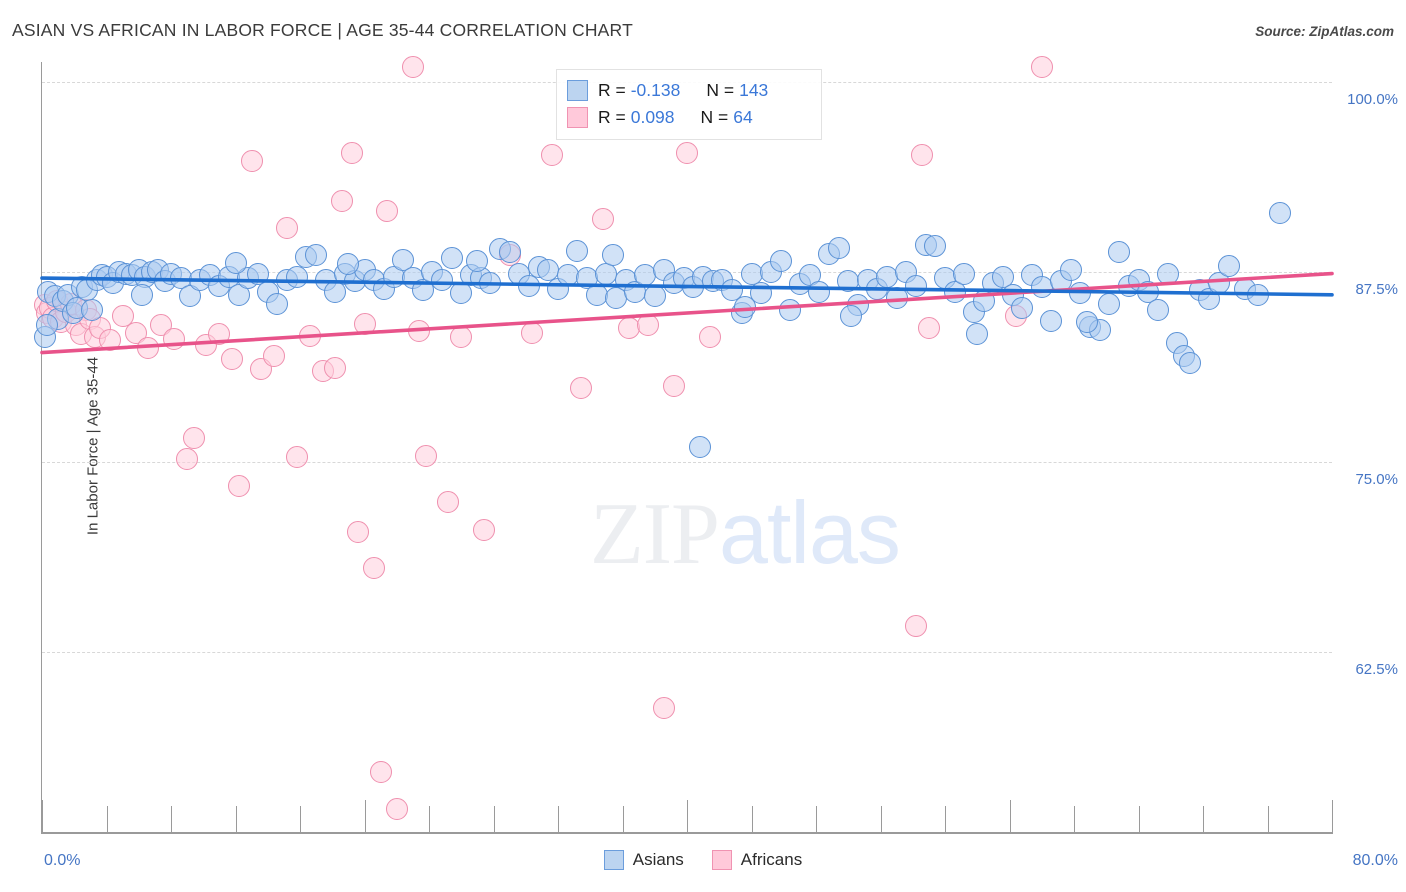 The height and width of the screenshot is (892, 1406). I want to click on watermark-zip: ZIP, so click(655, 534).